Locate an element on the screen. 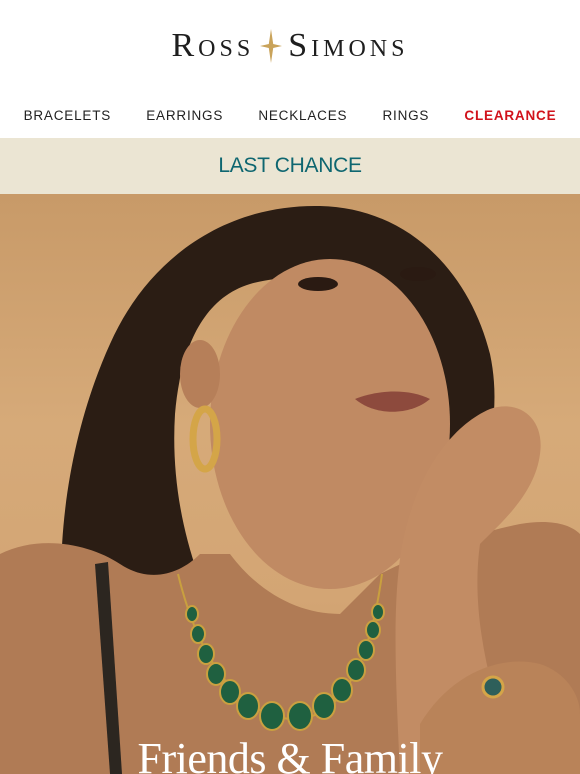 The image size is (580, 774). four-point-star-icon is located at coordinates (271, 46).